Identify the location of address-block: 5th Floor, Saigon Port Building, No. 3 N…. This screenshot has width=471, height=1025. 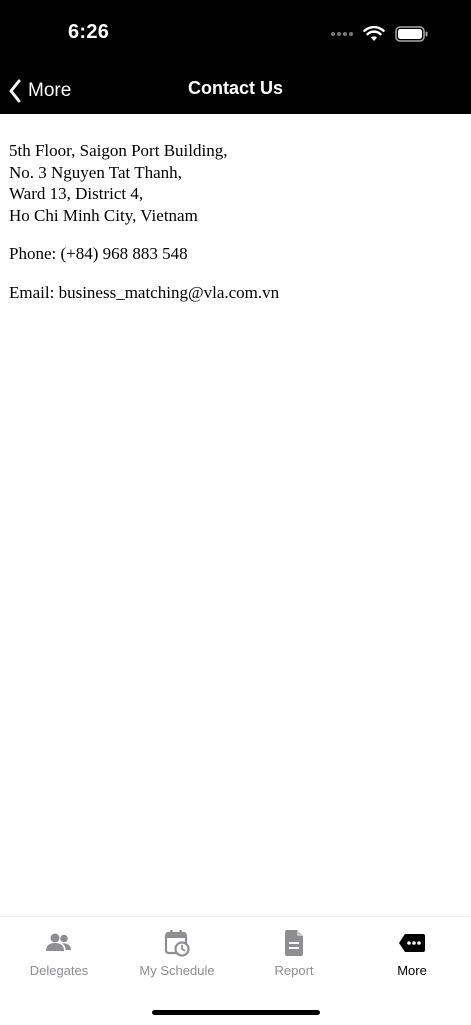
(229, 183).